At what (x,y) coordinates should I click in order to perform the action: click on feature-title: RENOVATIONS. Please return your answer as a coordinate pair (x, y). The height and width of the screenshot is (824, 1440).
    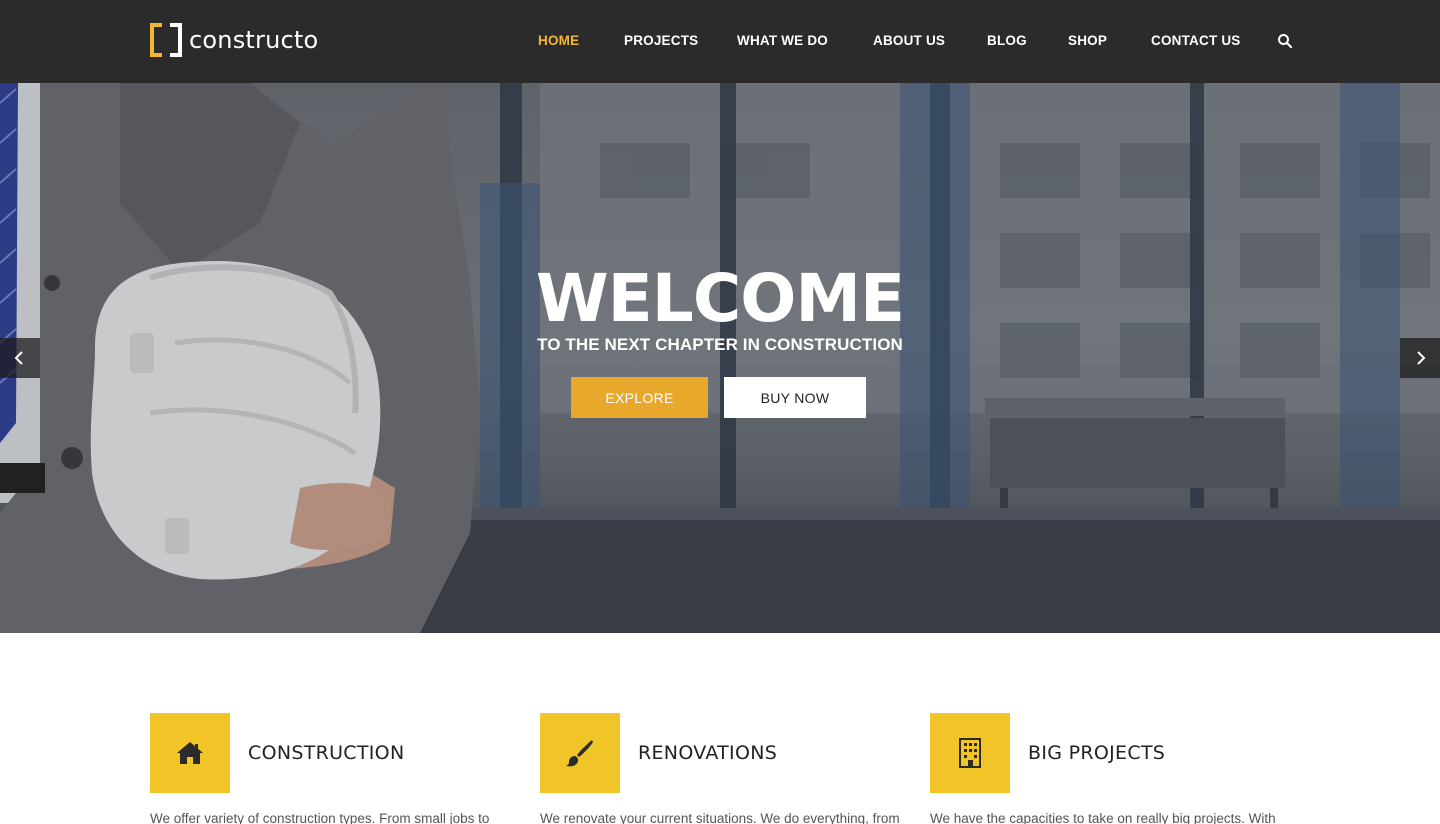
    Looking at the image, I should click on (708, 753).